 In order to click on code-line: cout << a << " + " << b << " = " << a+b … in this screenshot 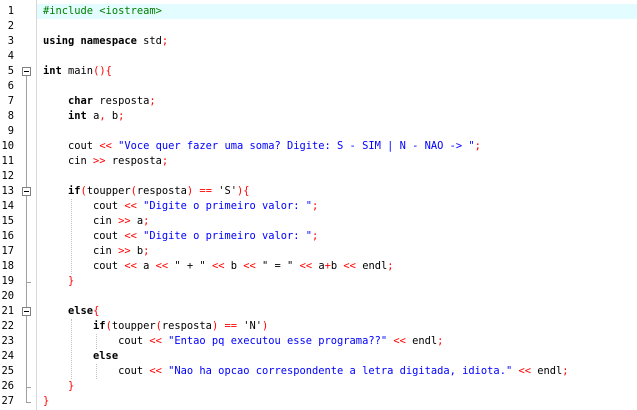, I will do `click(337, 266)`.